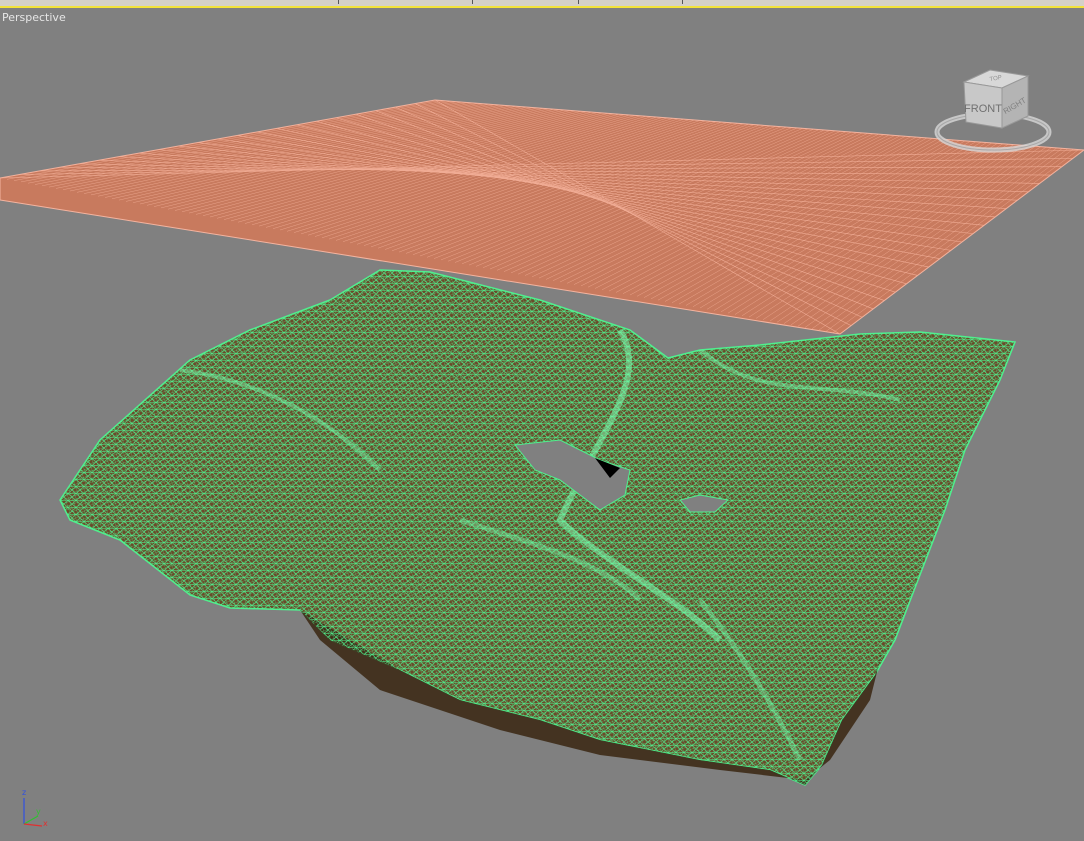 This screenshot has width=1084, height=841. I want to click on viewcube-front-label: FRONT, so click(983, 109).